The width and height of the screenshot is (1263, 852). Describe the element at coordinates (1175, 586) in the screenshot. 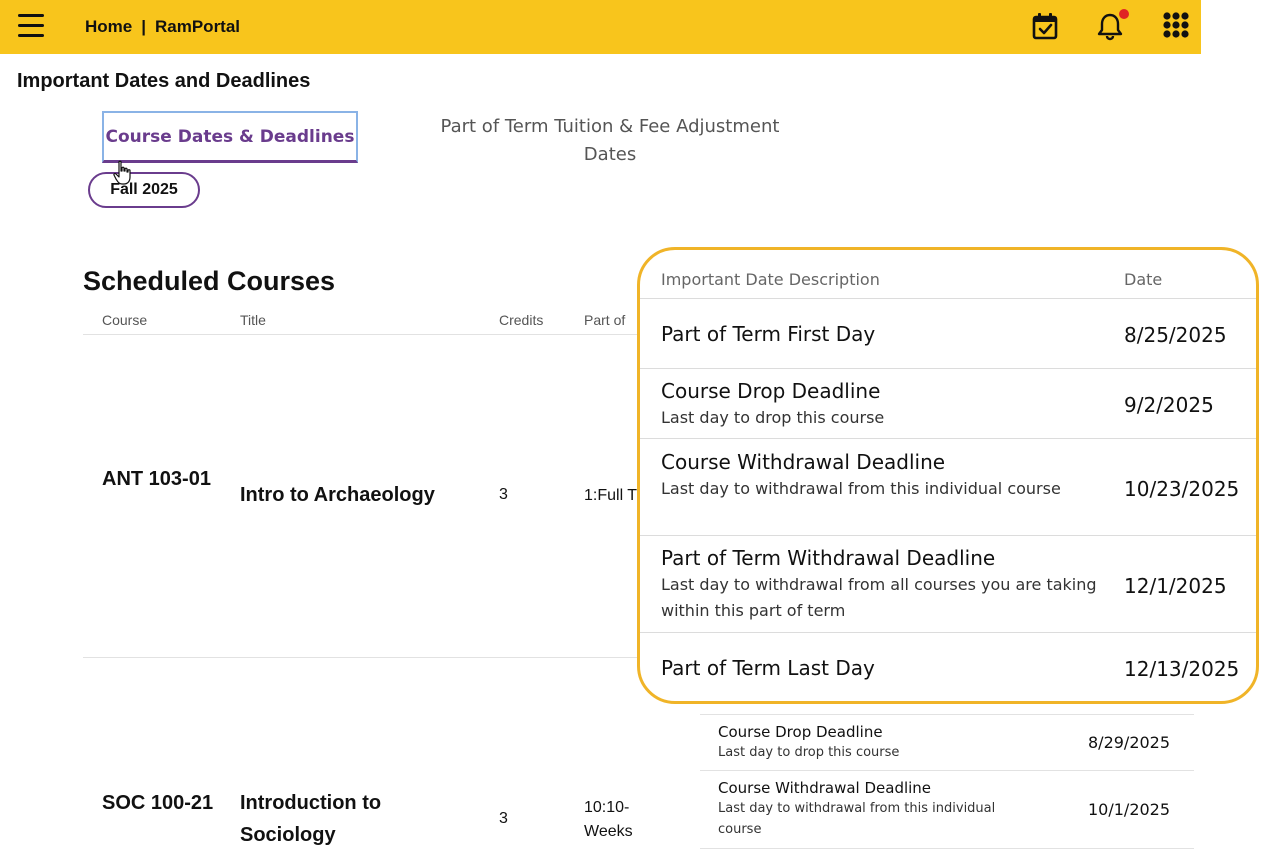

I see `popup-row-date: 12/1/2025` at that location.